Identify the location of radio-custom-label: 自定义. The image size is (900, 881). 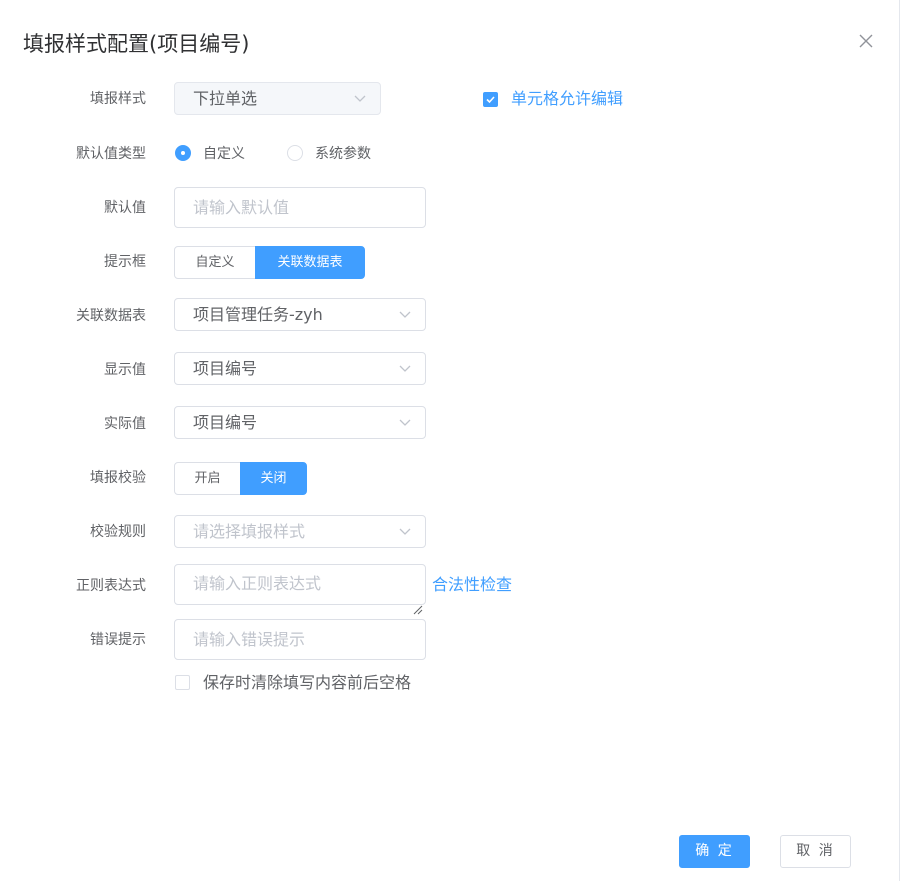
(224, 154).